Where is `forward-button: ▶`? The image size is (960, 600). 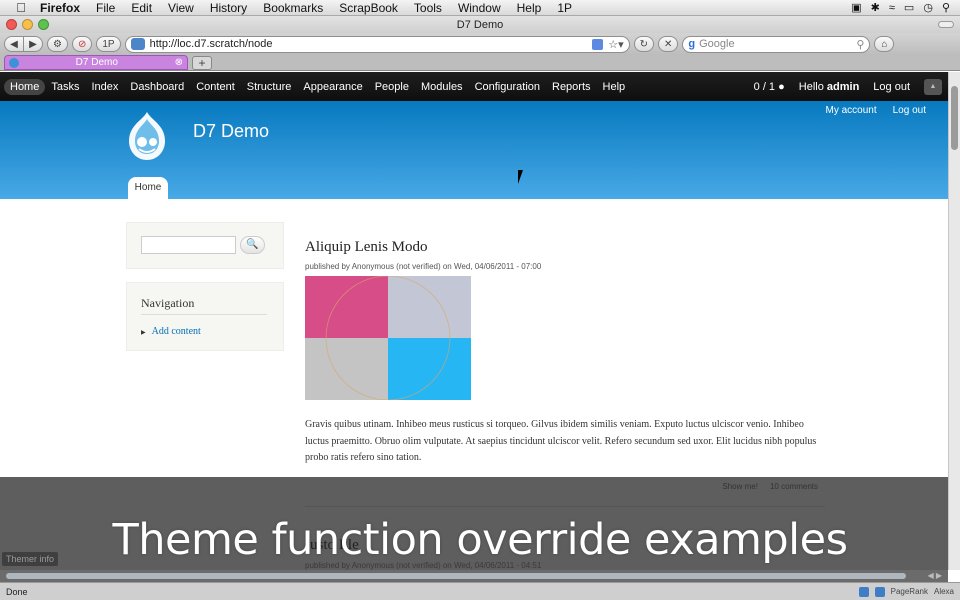 forward-button: ▶ is located at coordinates (33, 44).